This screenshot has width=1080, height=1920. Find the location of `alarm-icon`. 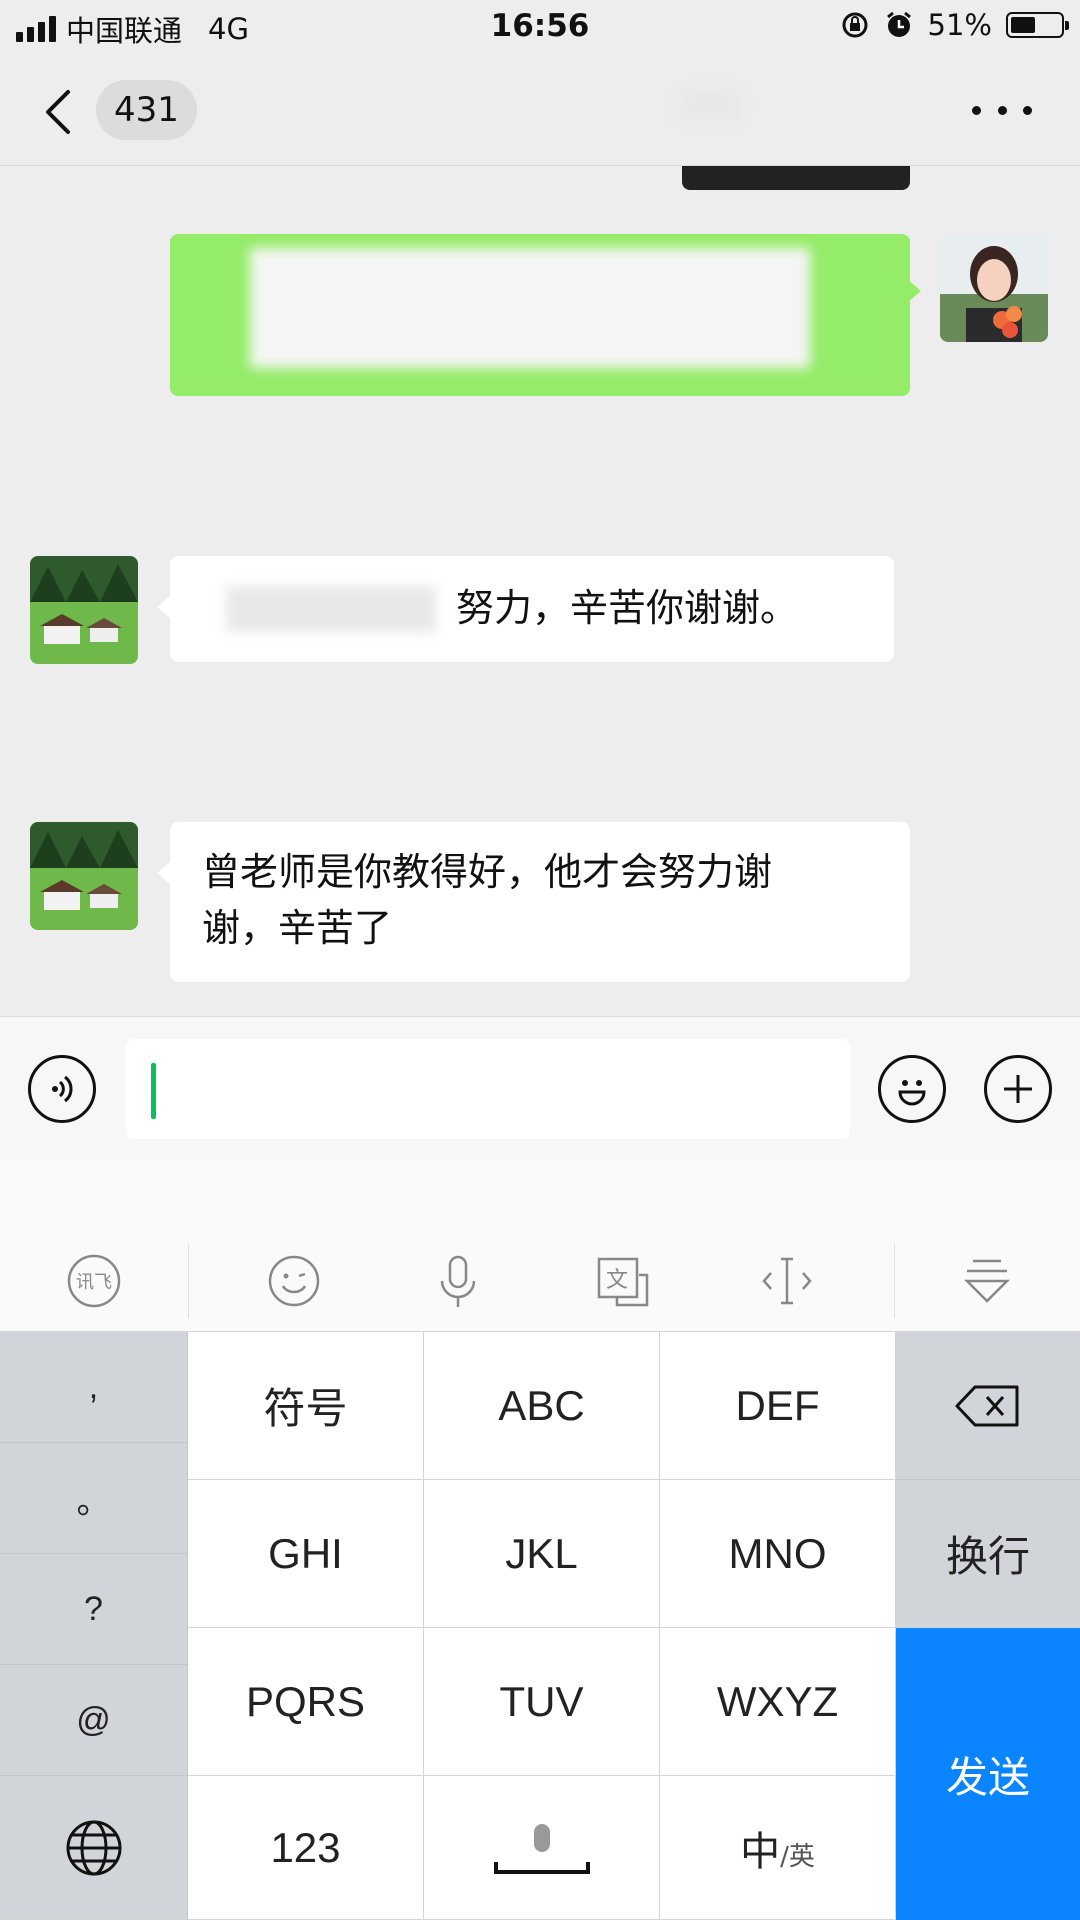

alarm-icon is located at coordinates (898, 24).